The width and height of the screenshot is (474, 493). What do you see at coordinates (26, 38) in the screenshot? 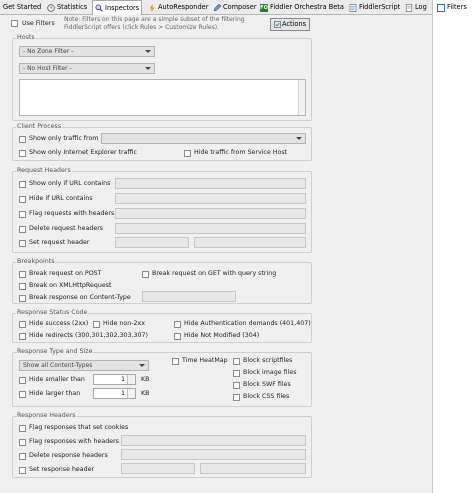
I see `hosts-title: Hosts` at bounding box center [26, 38].